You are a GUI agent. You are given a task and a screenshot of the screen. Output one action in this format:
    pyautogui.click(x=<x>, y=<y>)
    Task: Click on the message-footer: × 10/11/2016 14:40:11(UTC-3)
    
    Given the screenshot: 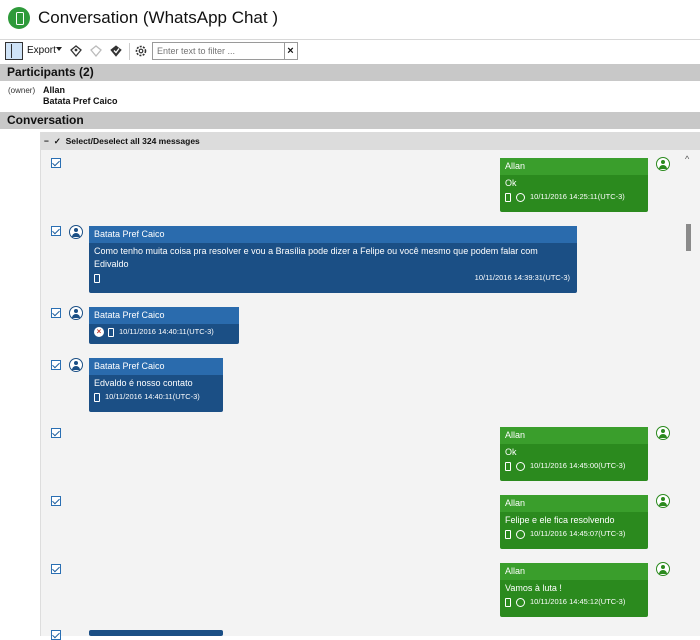 What is the action you would take?
    pyautogui.click(x=164, y=331)
    